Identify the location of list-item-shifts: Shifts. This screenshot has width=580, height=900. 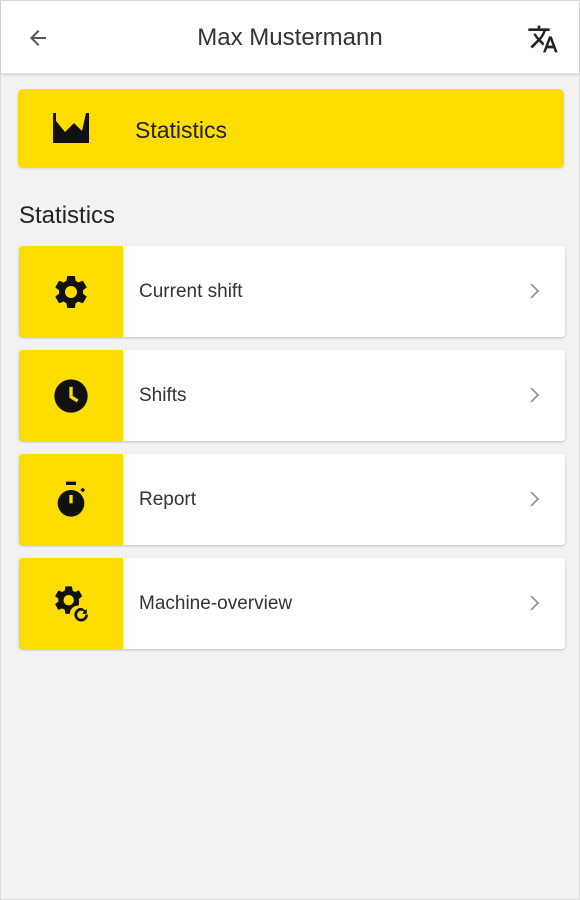
(292, 395).